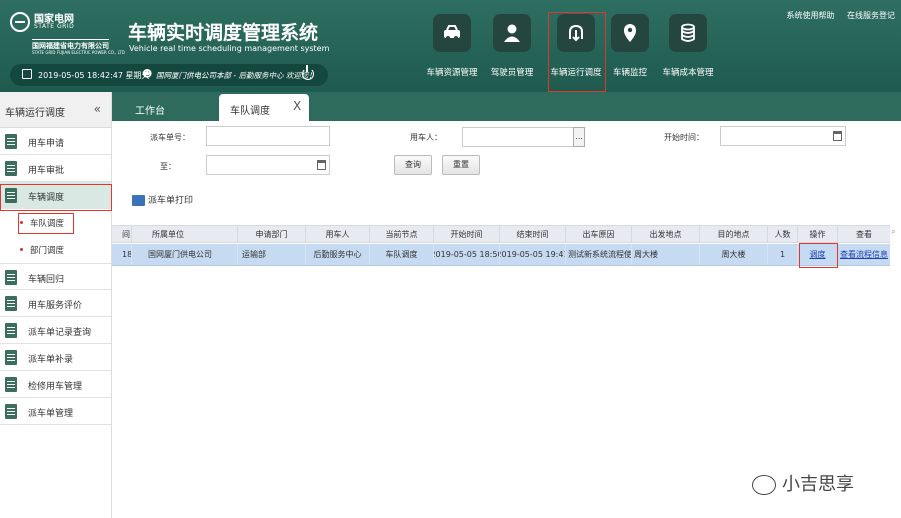  What do you see at coordinates (338, 234) in the screenshot?
I see `col-user: 用车人` at bounding box center [338, 234].